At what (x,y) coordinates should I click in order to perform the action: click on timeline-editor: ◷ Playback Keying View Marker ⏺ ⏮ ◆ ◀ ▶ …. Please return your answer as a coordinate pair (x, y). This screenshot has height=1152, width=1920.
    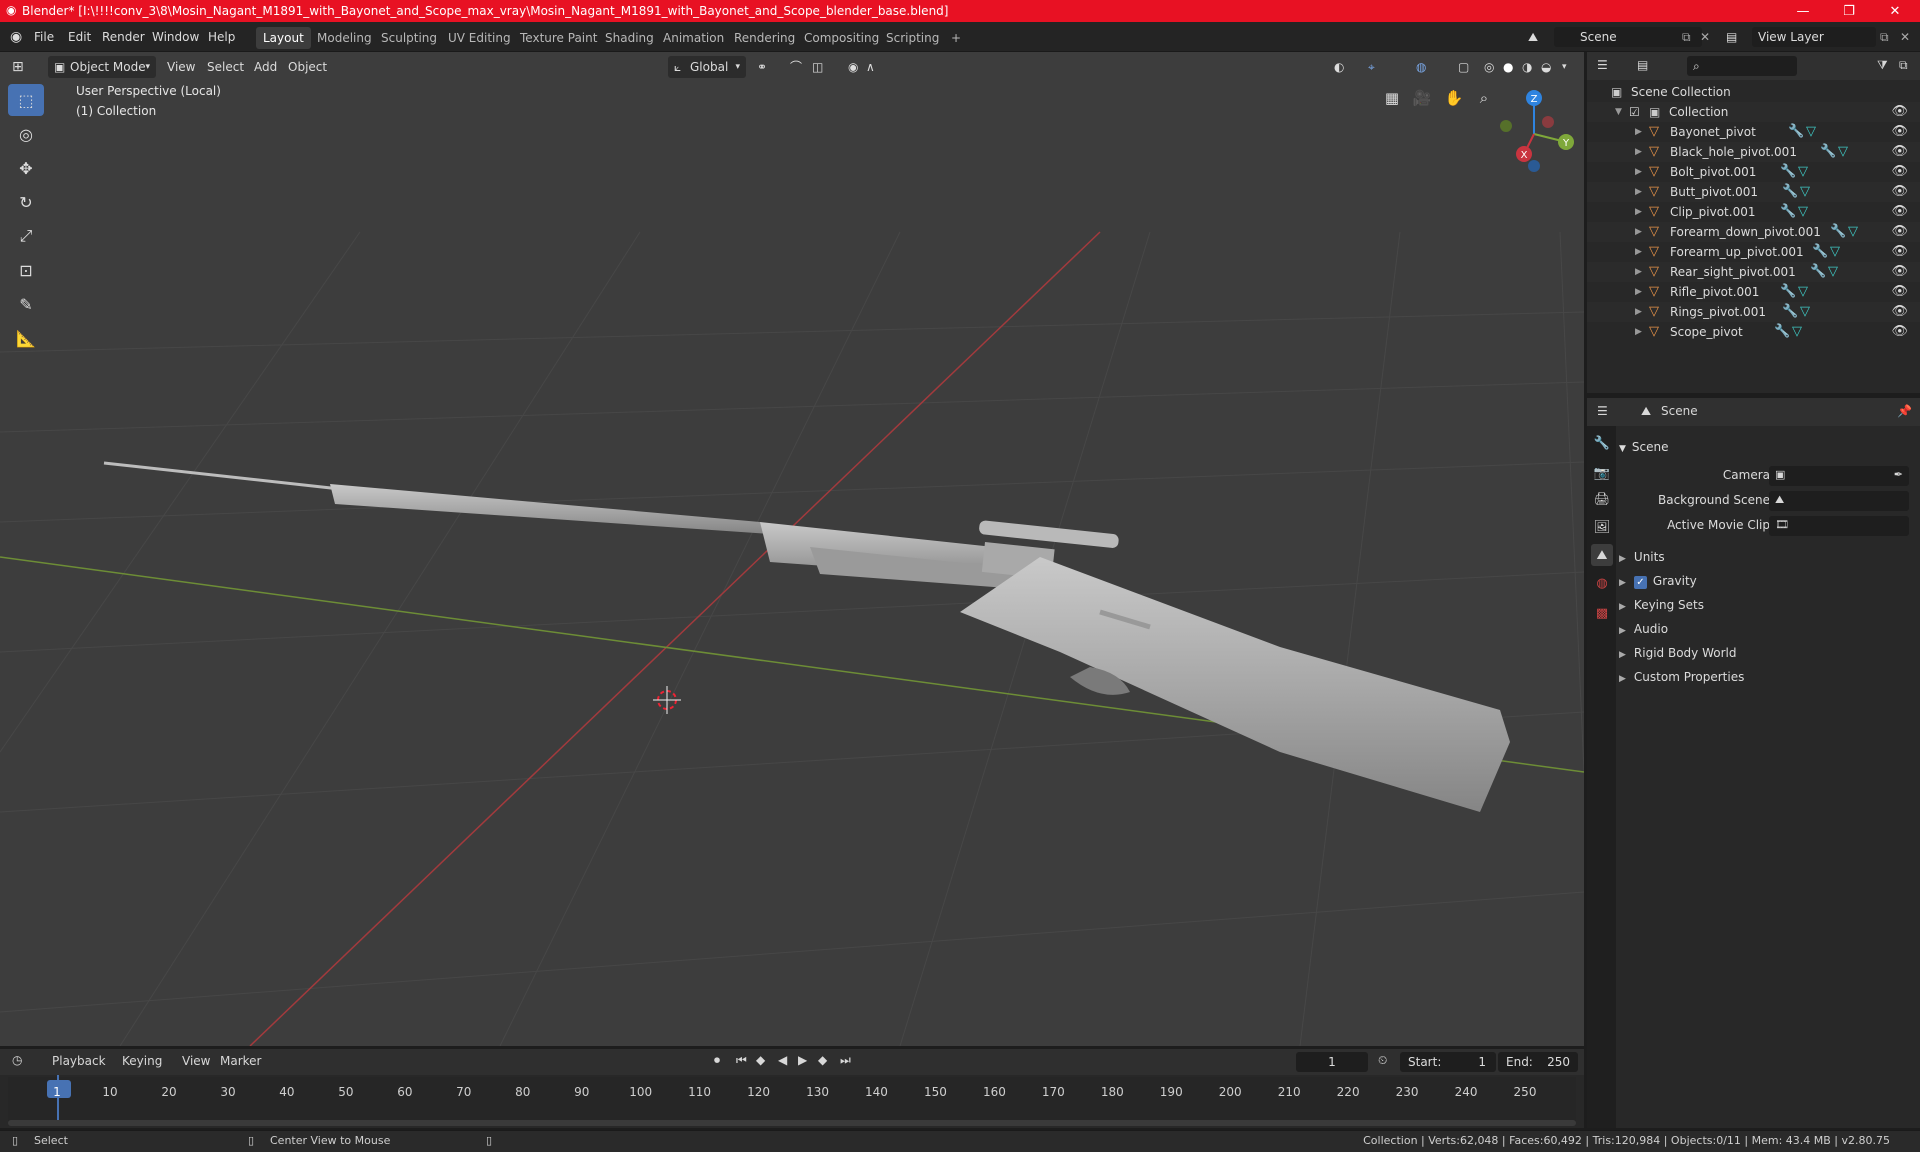
    Looking at the image, I should click on (792, 1088).